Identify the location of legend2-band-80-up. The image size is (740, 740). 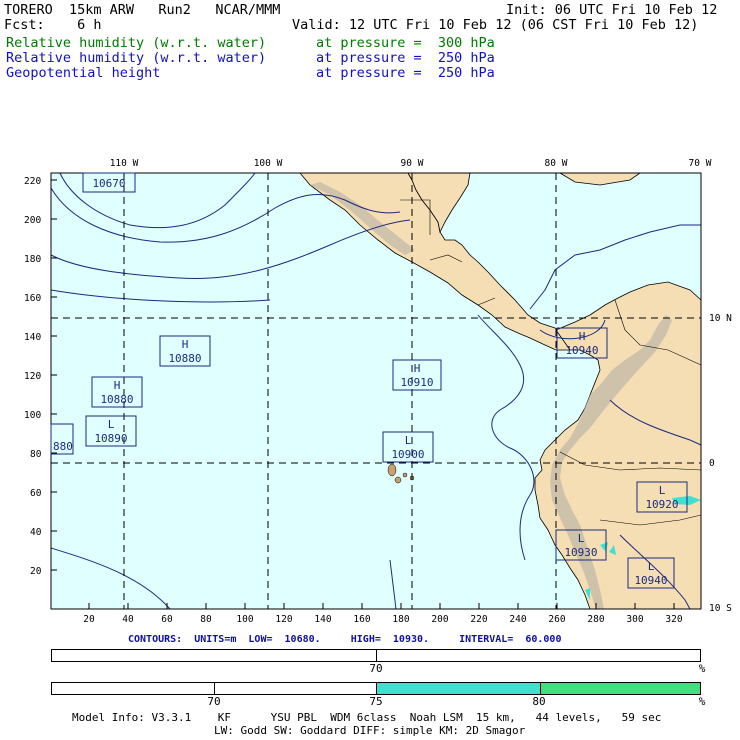
(620, 688).